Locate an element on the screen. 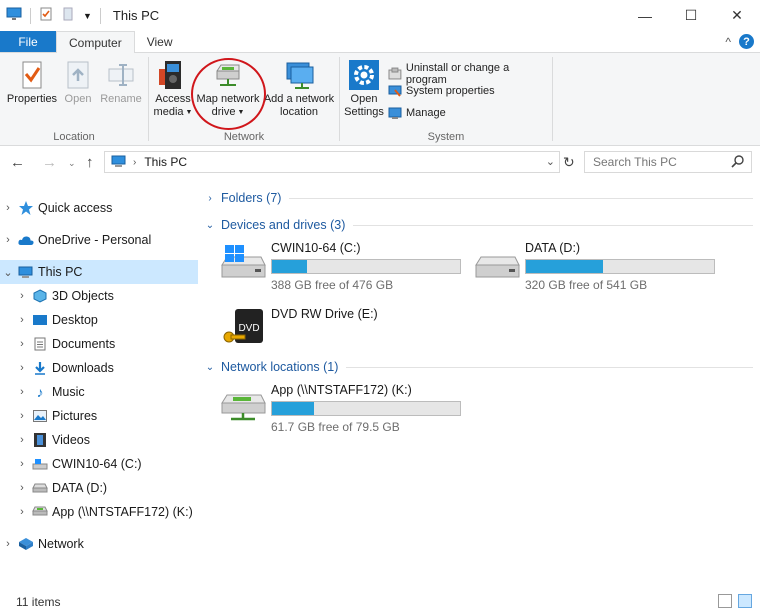  forward-arrow-icon: → is located at coordinates (49, 162).